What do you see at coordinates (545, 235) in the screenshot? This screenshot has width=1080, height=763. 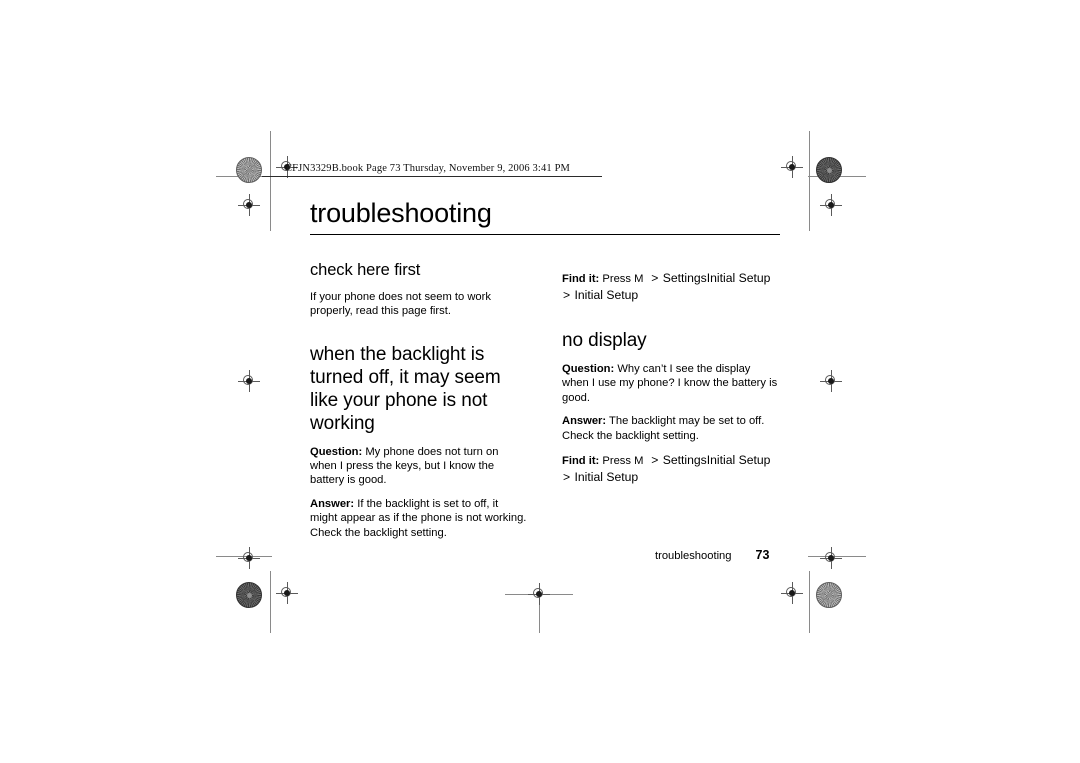 I see `title-rule` at bounding box center [545, 235].